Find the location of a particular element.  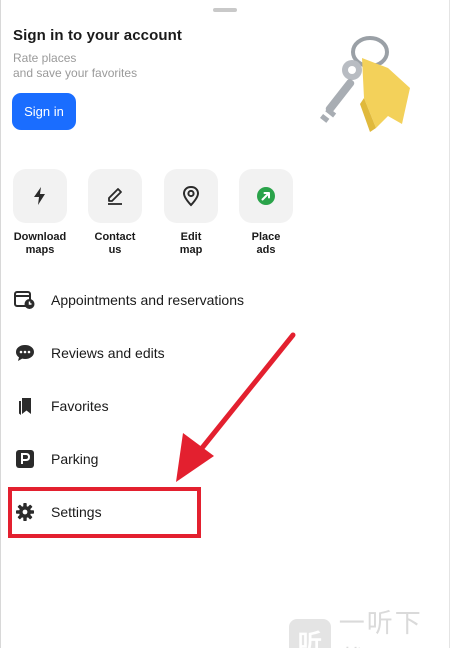

signin-subtitle: Rate places and save your favorites is located at coordinates (113, 66).